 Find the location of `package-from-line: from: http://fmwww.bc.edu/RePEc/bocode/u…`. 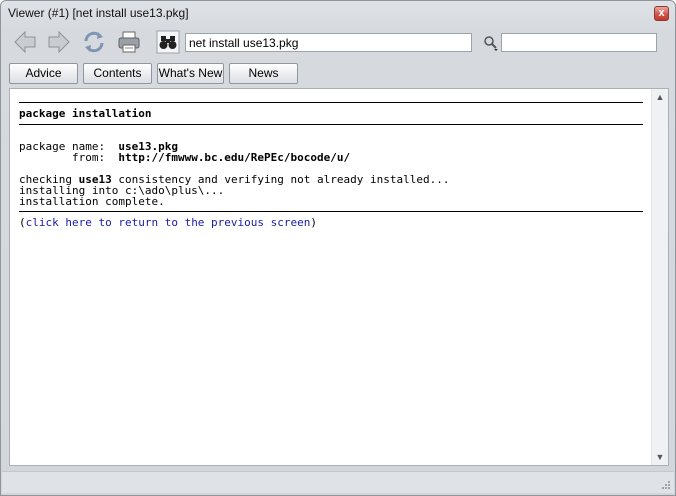

package-from-line: from: http://fmwww.bc.edu/RePEc/bocode/u… is located at coordinates (331, 157).